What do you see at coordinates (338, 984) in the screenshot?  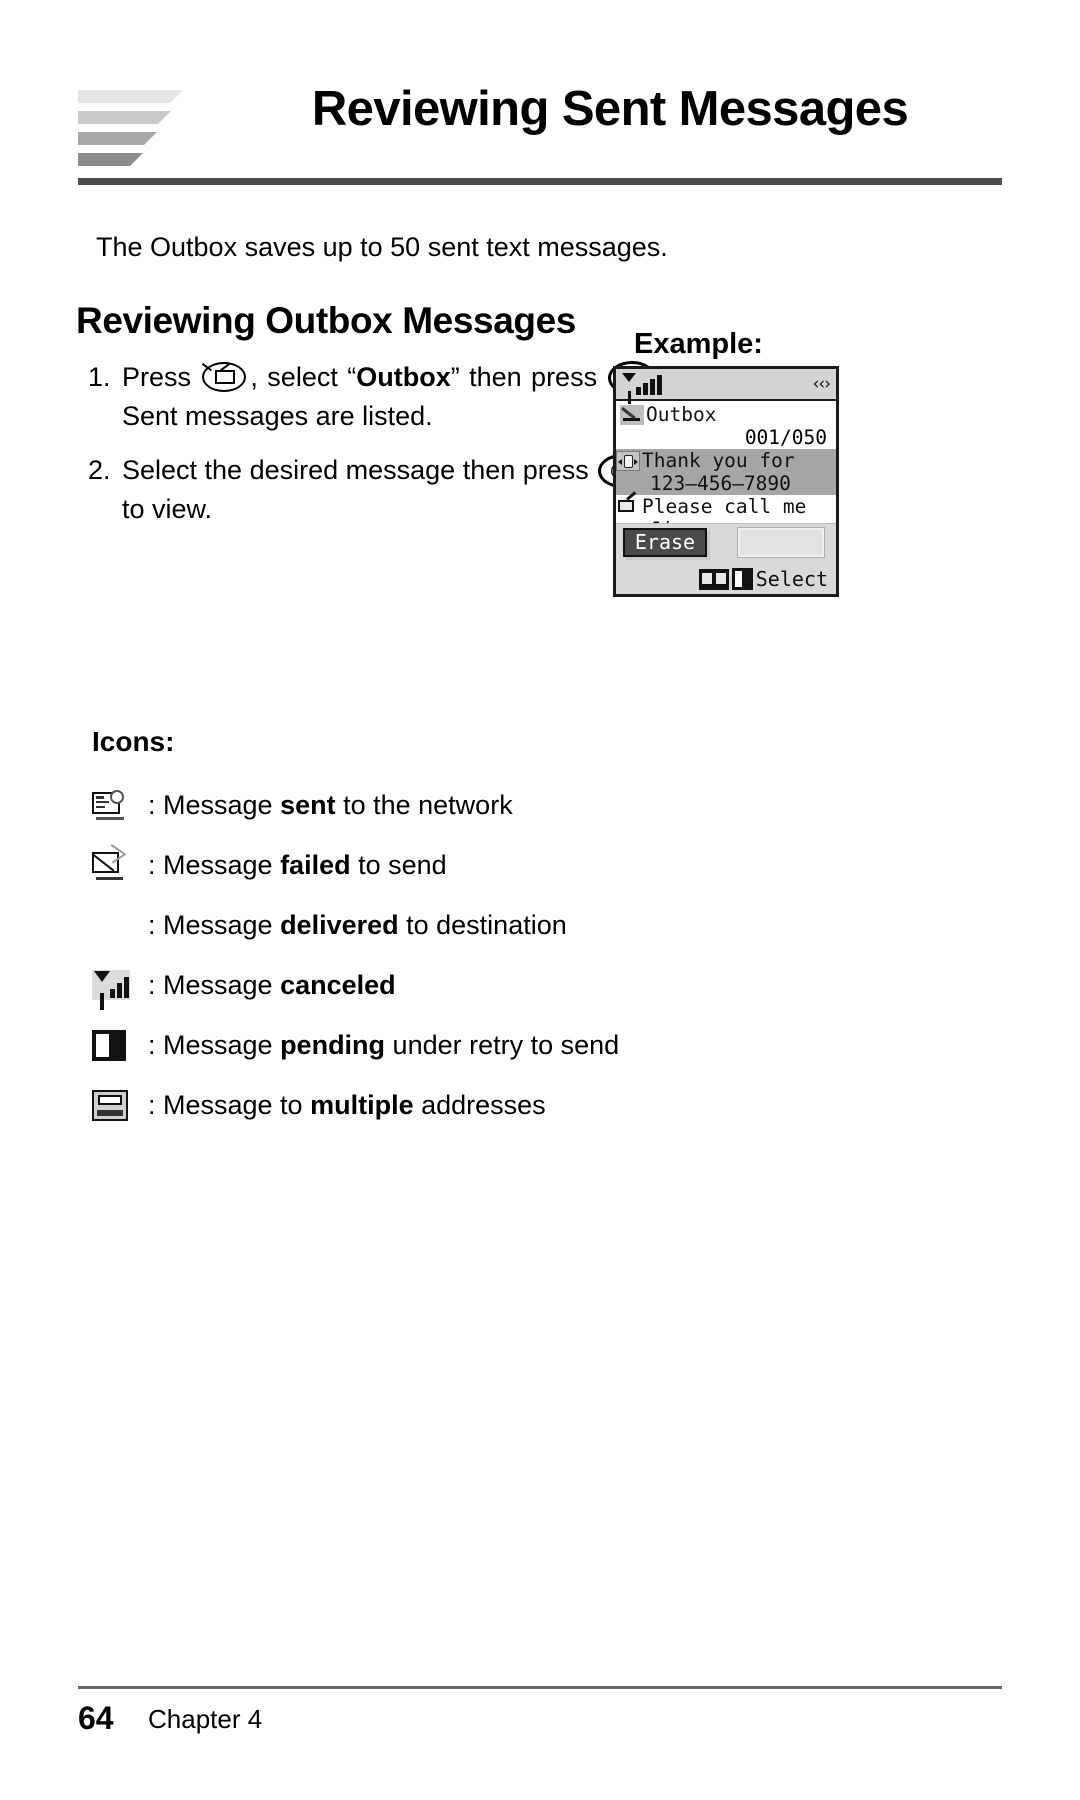 I see `icon-desc-bold: canceled` at bounding box center [338, 984].